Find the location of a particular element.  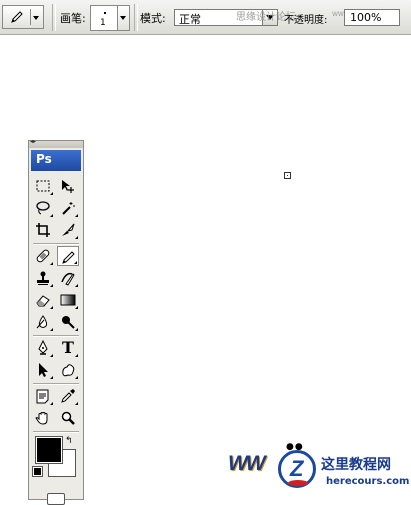

healing-brush-tool is located at coordinates (43, 256).